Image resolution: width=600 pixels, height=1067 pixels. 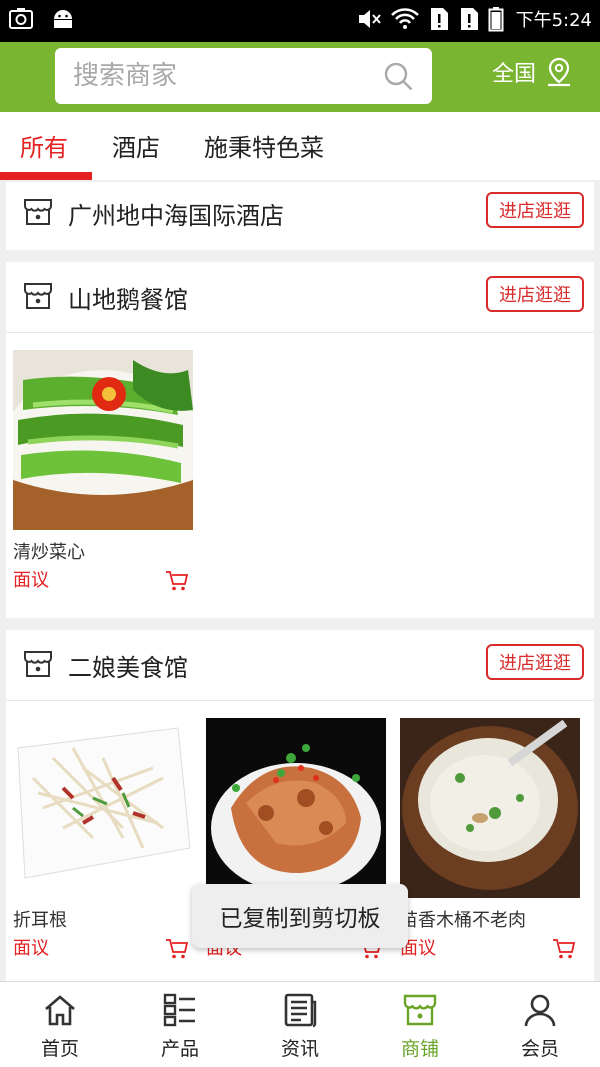 What do you see at coordinates (398, 76) in the screenshot?
I see `search-icon` at bounding box center [398, 76].